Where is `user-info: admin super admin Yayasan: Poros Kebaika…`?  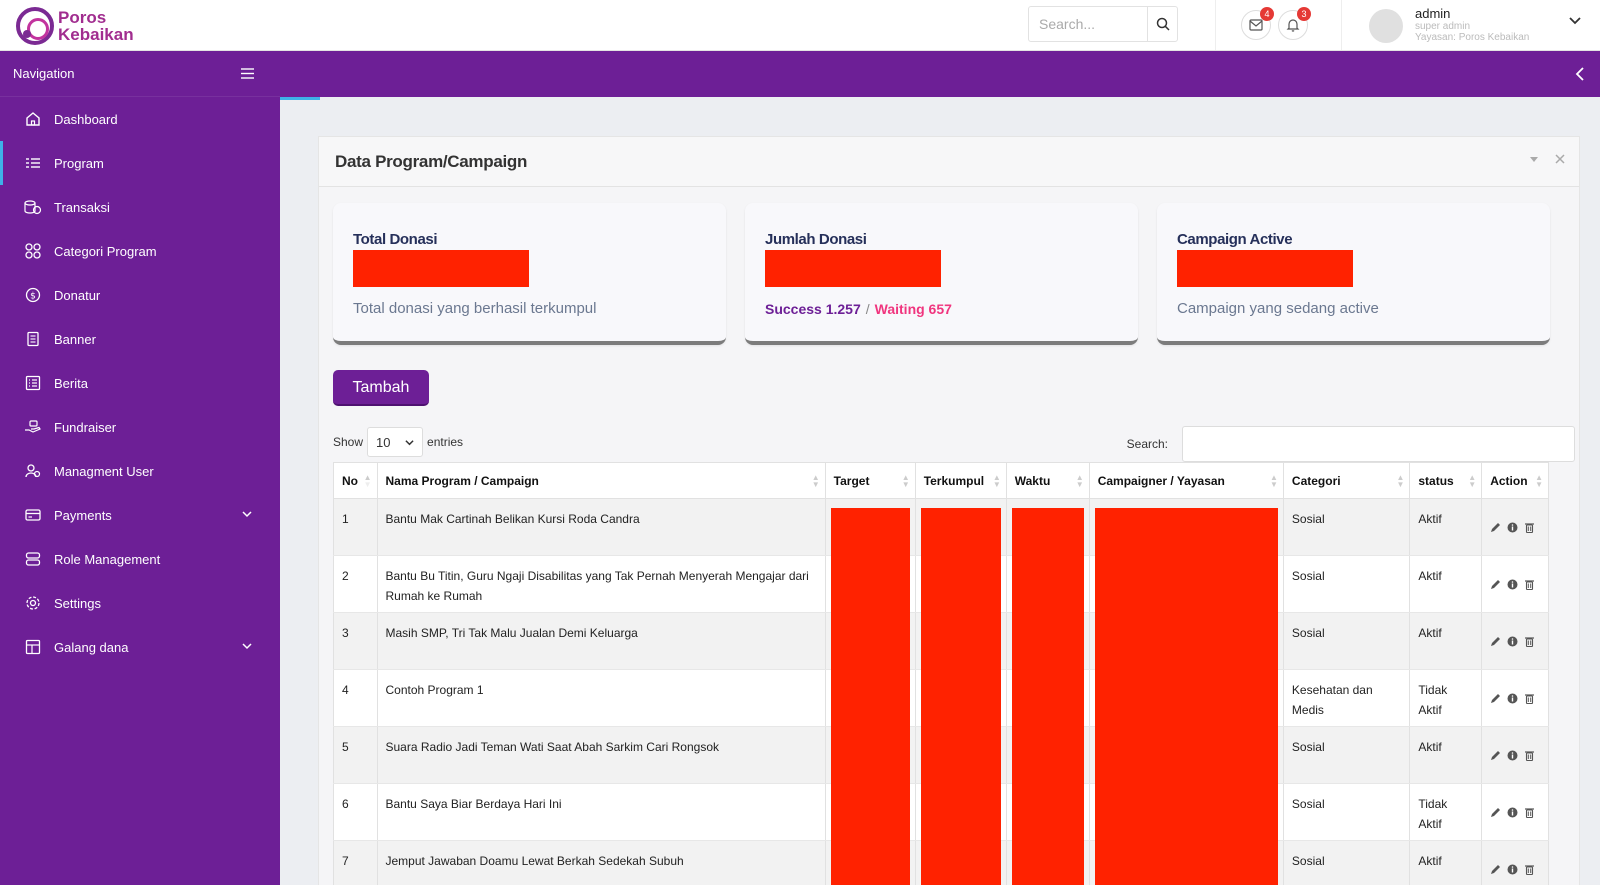 user-info: admin super admin Yayasan: Poros Kebaika… is located at coordinates (1472, 24).